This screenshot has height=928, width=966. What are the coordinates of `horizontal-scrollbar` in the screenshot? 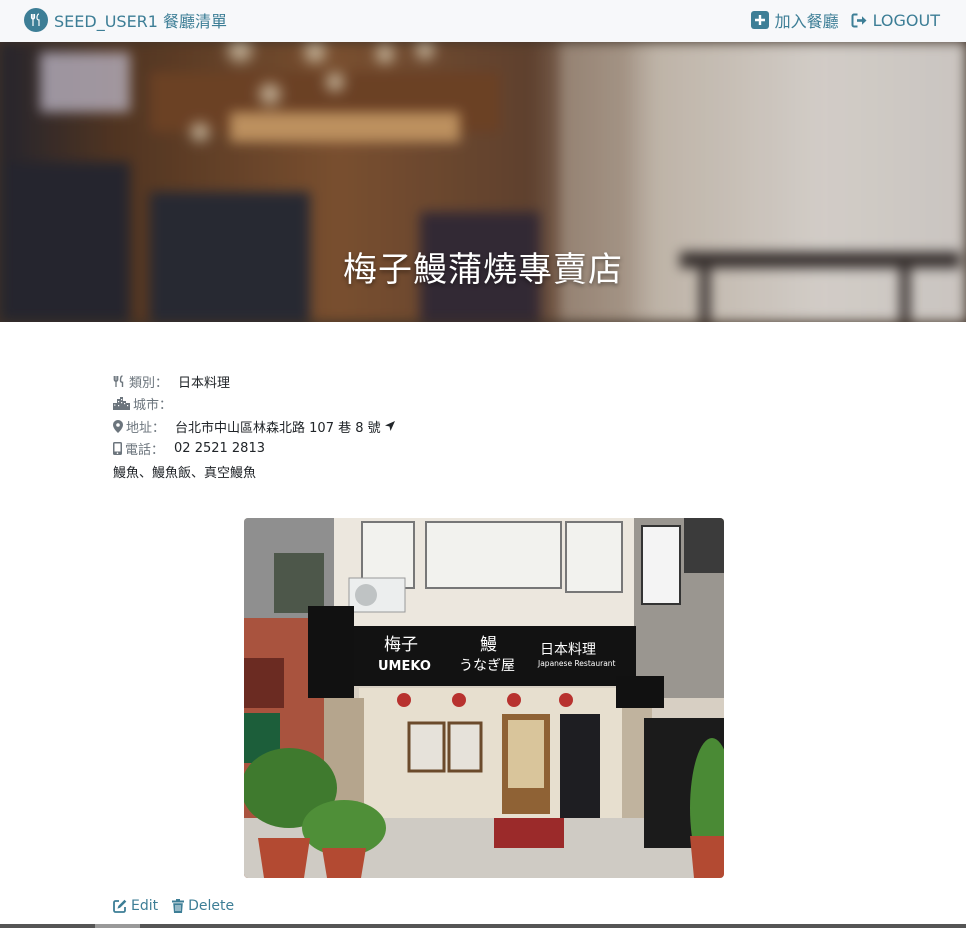 It's located at (483, 926).